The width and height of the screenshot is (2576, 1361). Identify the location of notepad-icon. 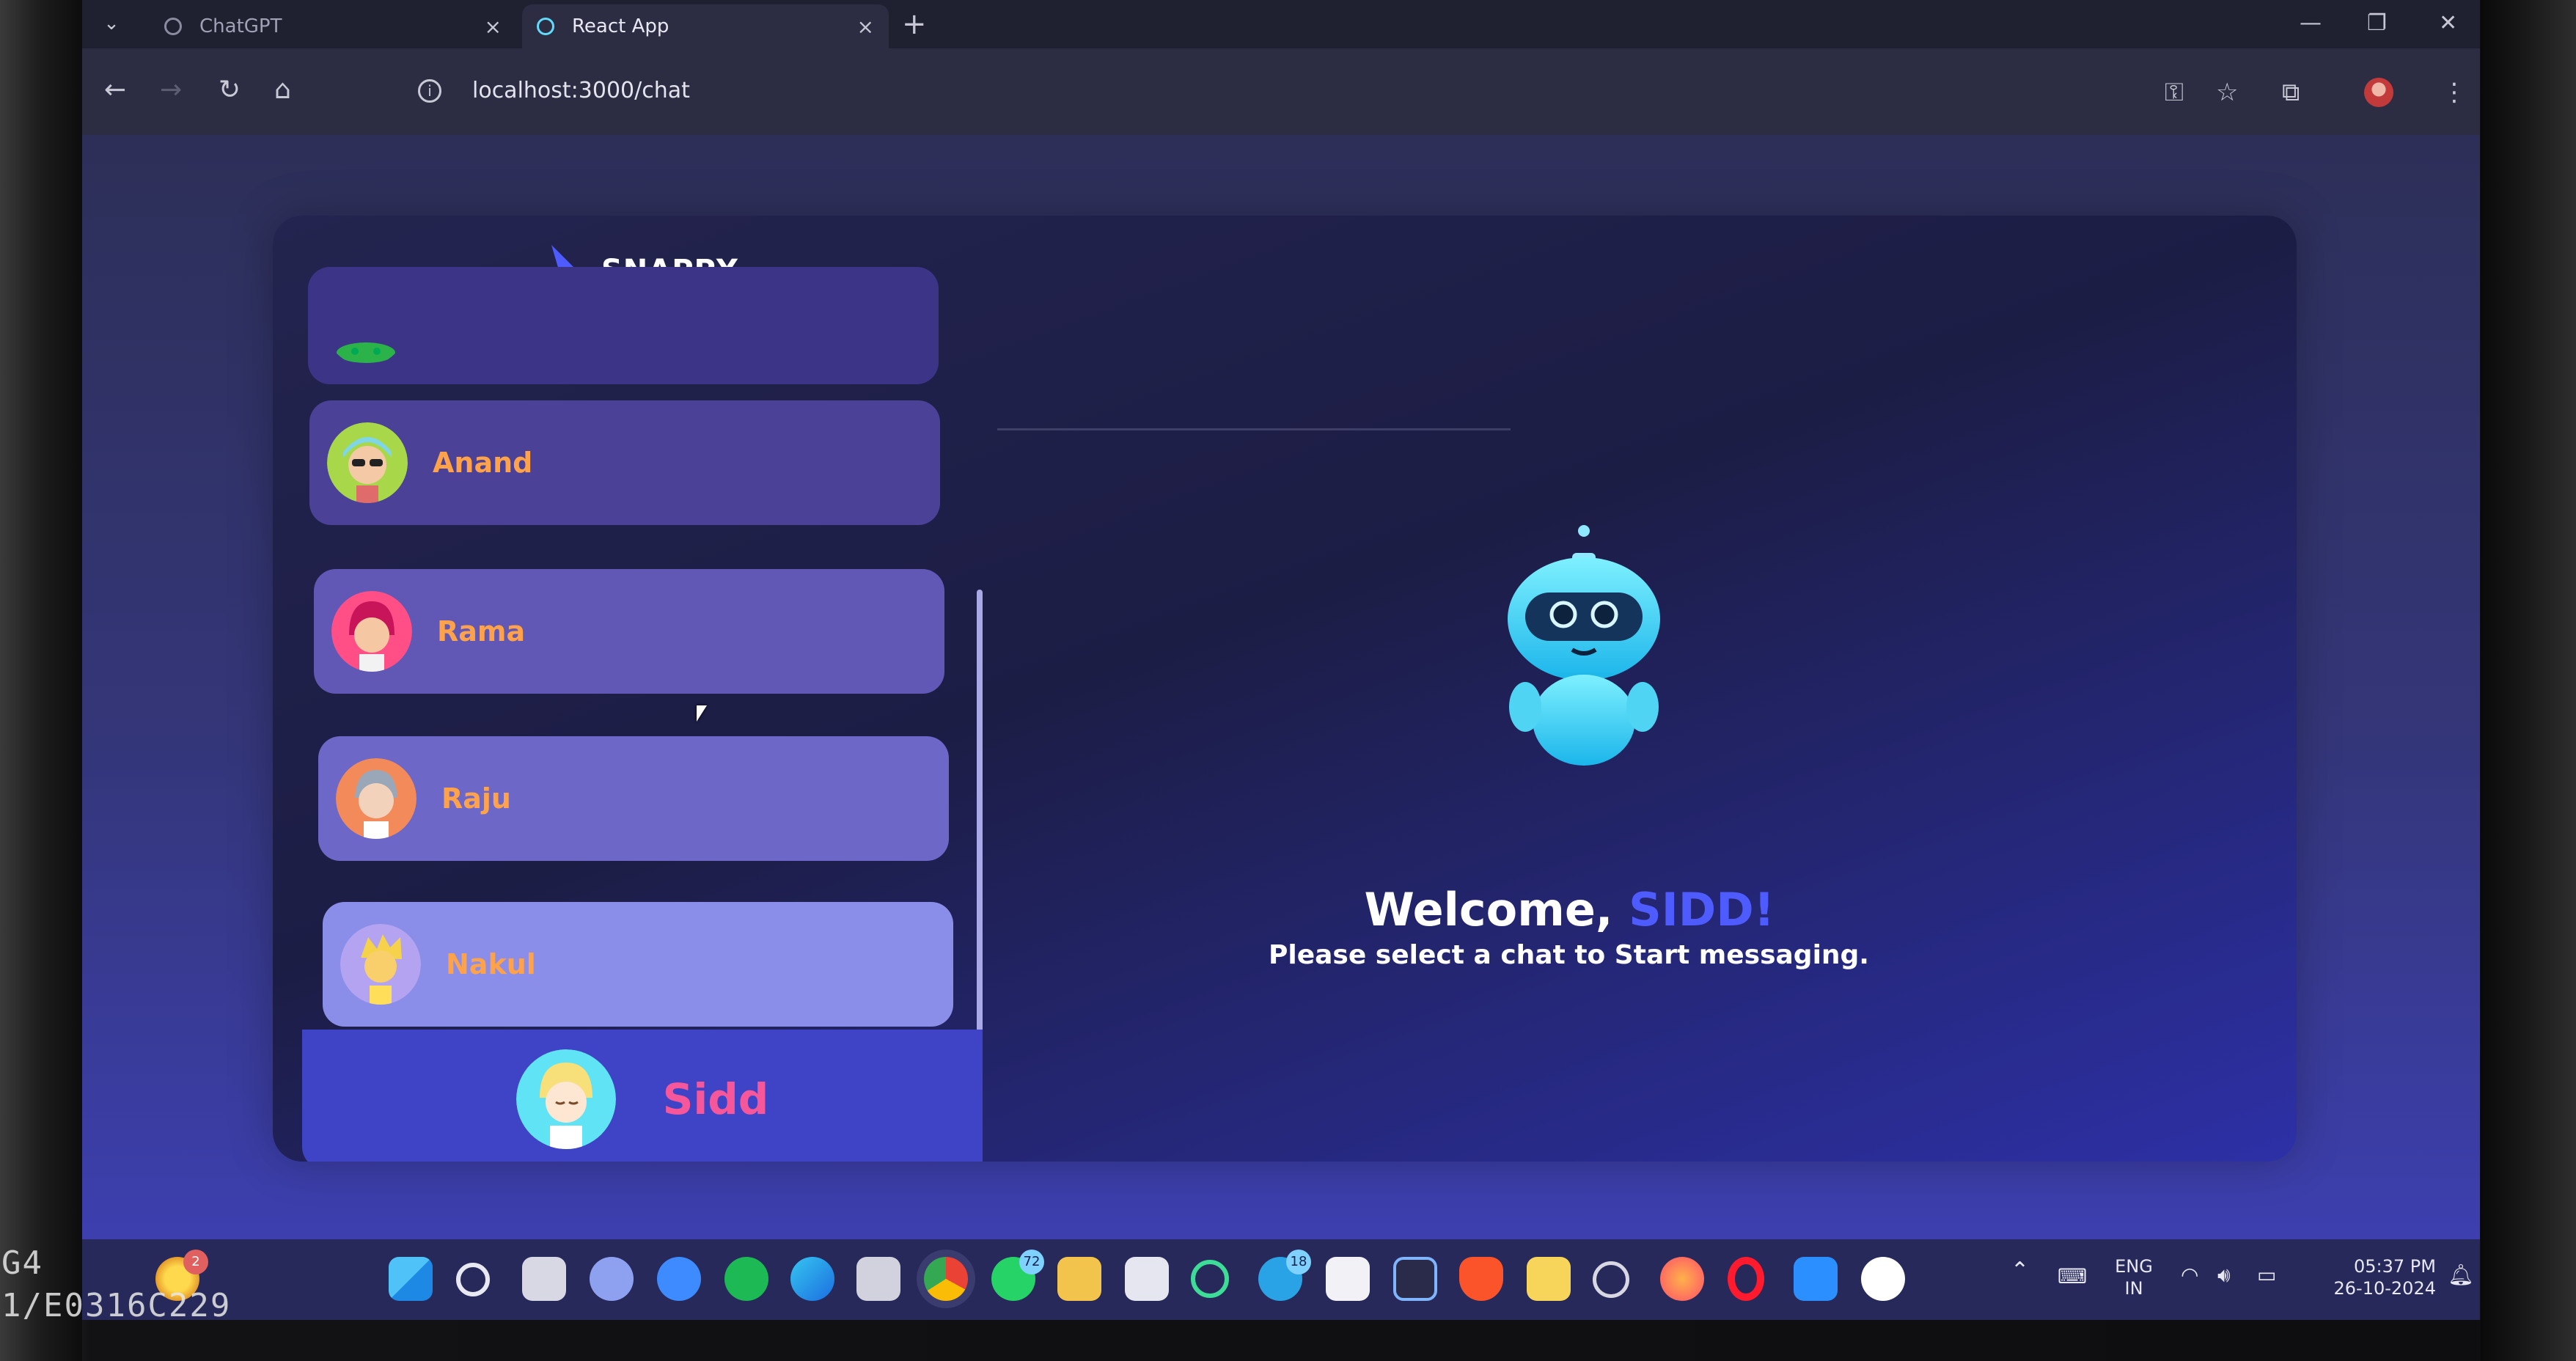
(1147, 1279).